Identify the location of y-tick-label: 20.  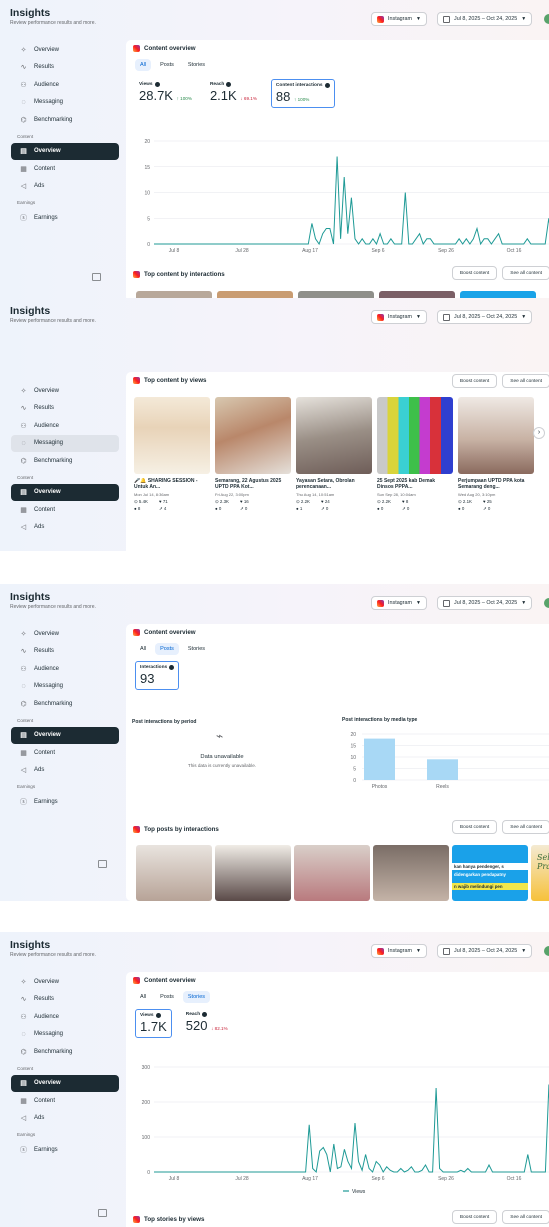
(353, 735).